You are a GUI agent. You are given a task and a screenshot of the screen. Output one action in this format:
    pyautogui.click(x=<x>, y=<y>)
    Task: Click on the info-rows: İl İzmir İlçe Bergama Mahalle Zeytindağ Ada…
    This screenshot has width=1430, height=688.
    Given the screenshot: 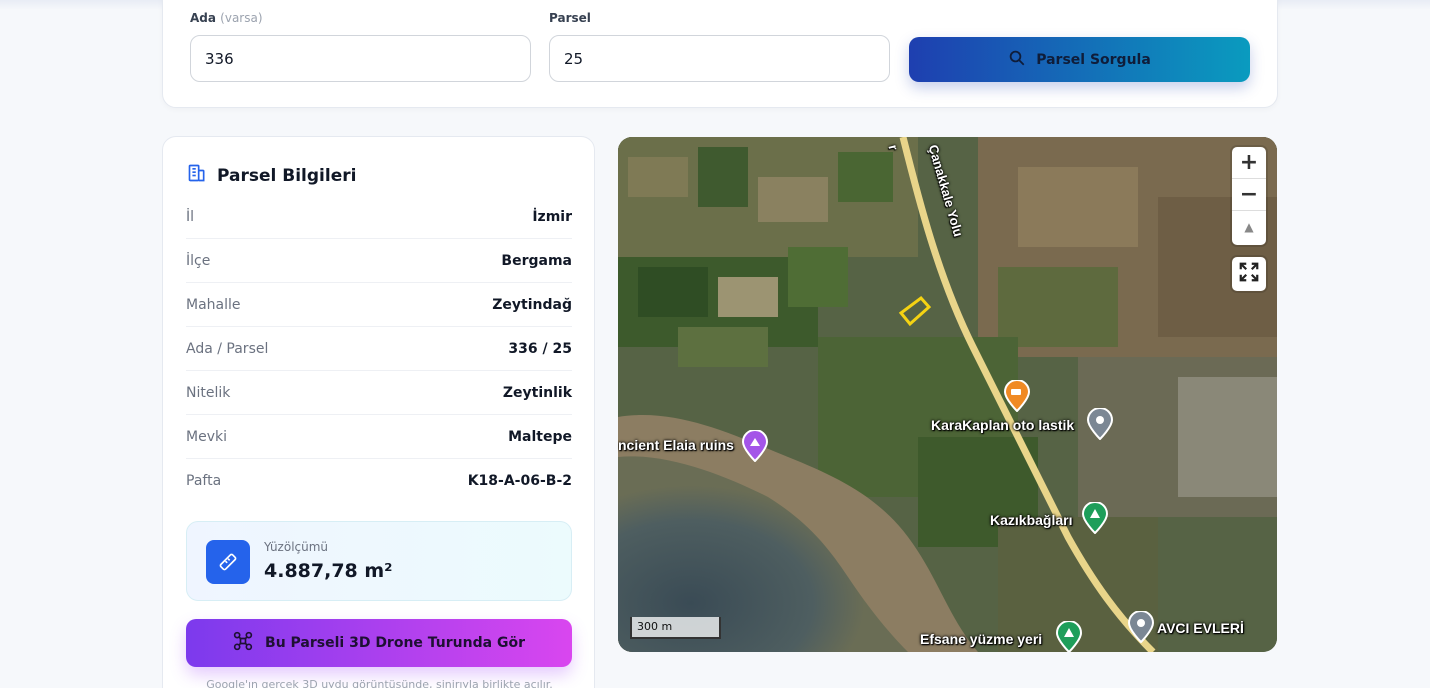 What is the action you would take?
    pyautogui.click(x=379, y=349)
    